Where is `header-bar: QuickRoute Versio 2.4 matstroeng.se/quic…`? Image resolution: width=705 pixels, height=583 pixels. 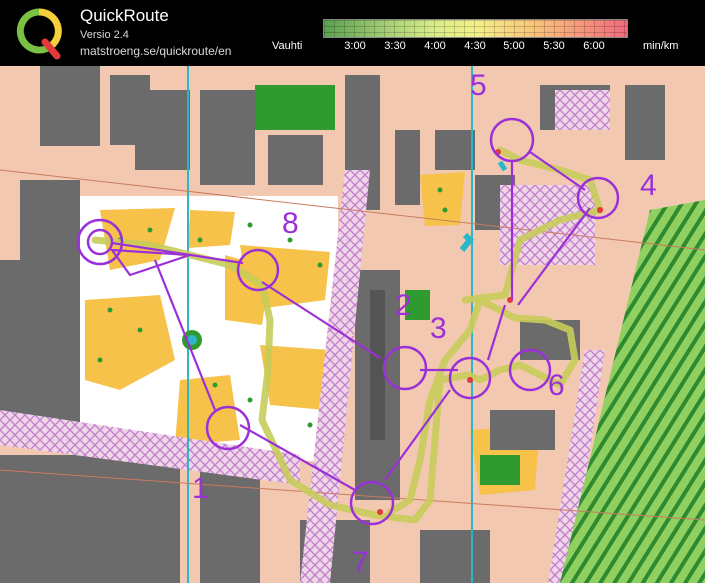
header-bar: QuickRoute Versio 2.4 matstroeng.se/quic… is located at coordinates (352, 33).